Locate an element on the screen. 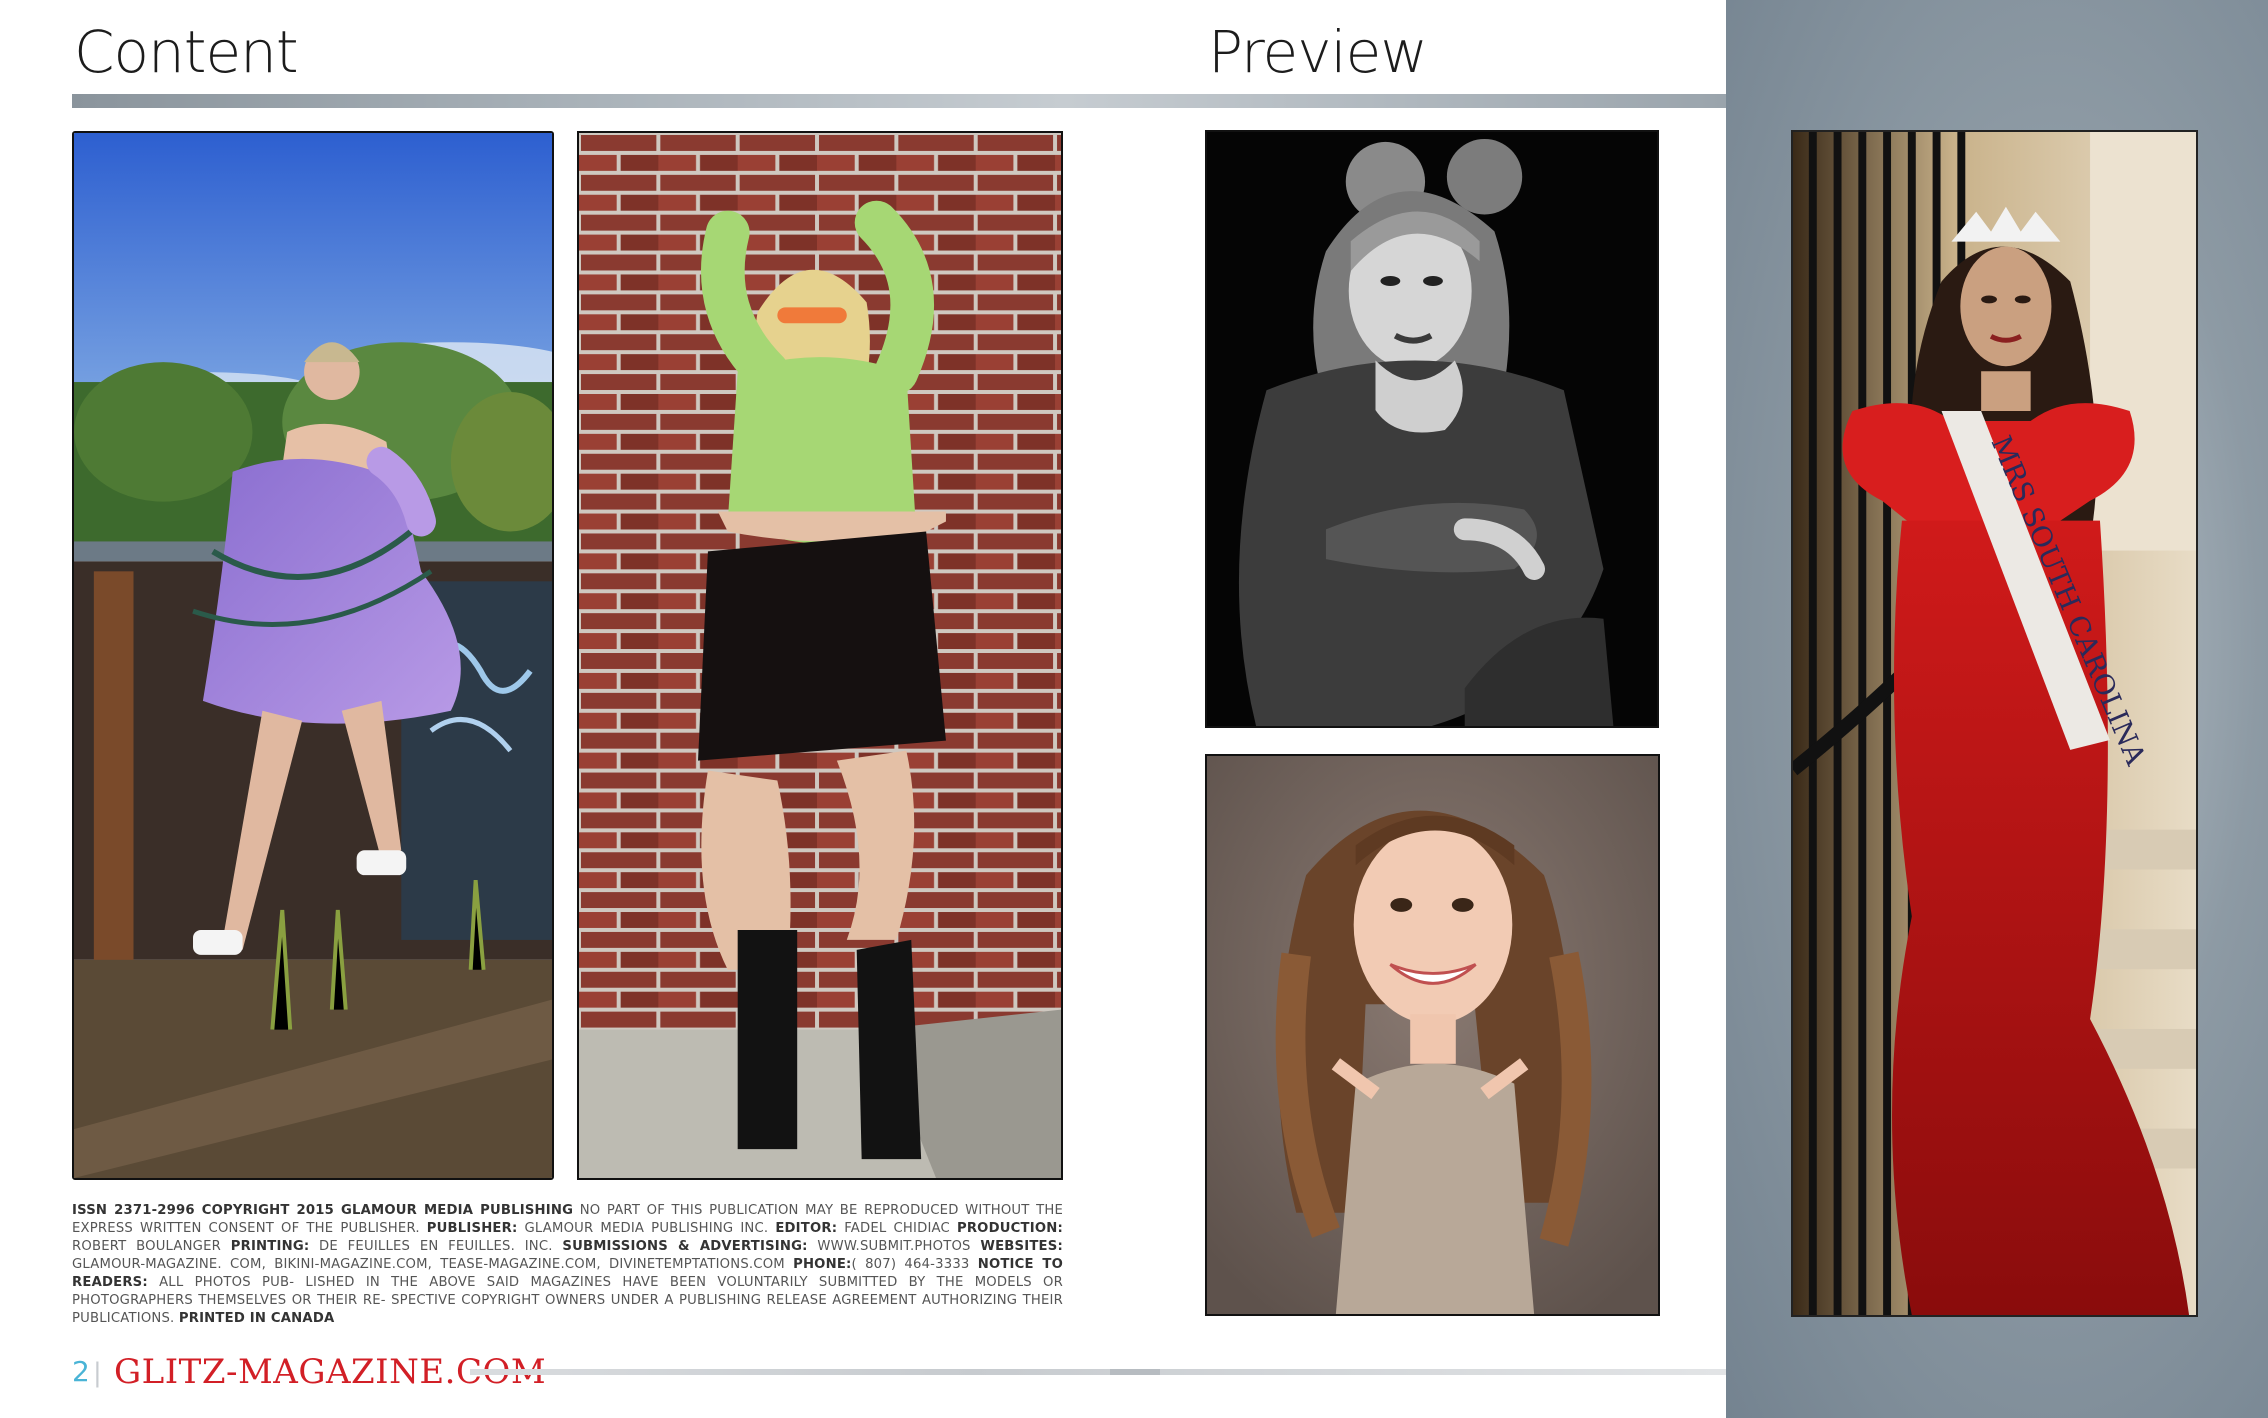 This screenshot has height=1418, width=2268. photo-woman-black-and-white-portrait is located at coordinates (1432, 429).